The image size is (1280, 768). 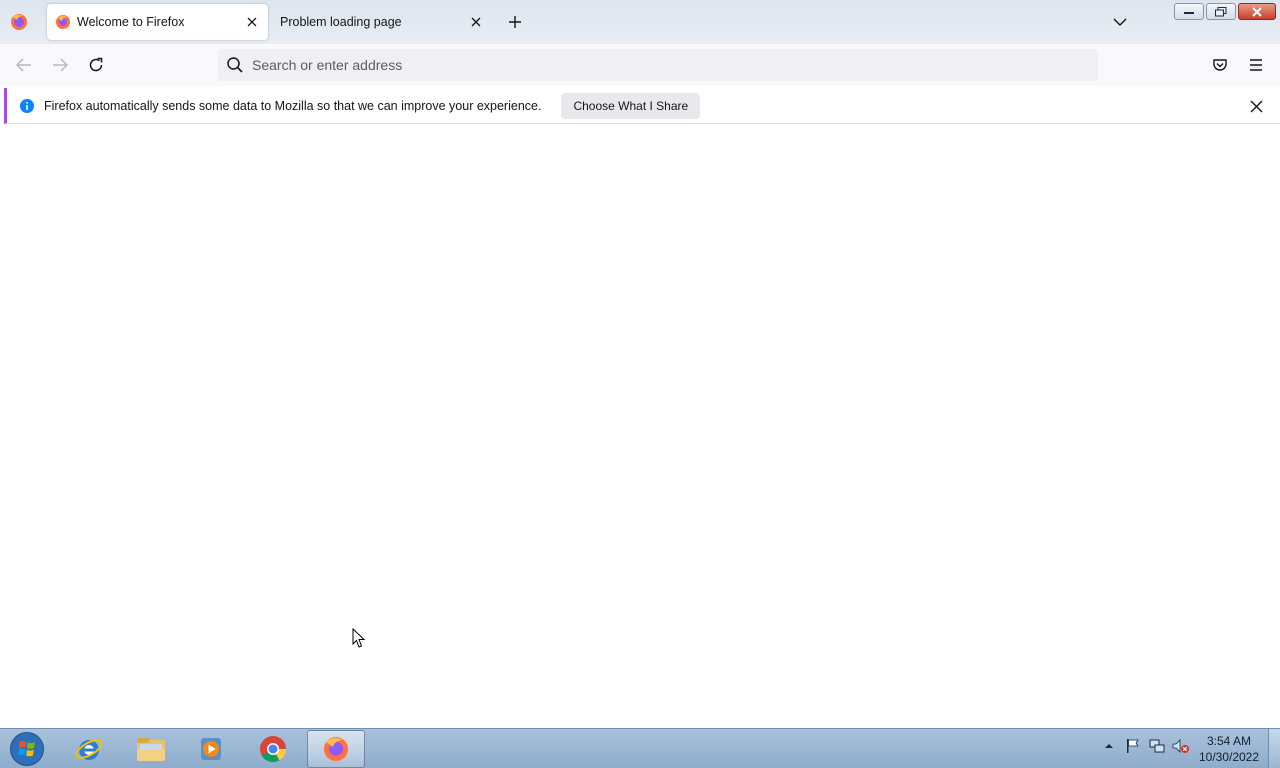 What do you see at coordinates (1257, 11) in the screenshot?
I see `close-window-button` at bounding box center [1257, 11].